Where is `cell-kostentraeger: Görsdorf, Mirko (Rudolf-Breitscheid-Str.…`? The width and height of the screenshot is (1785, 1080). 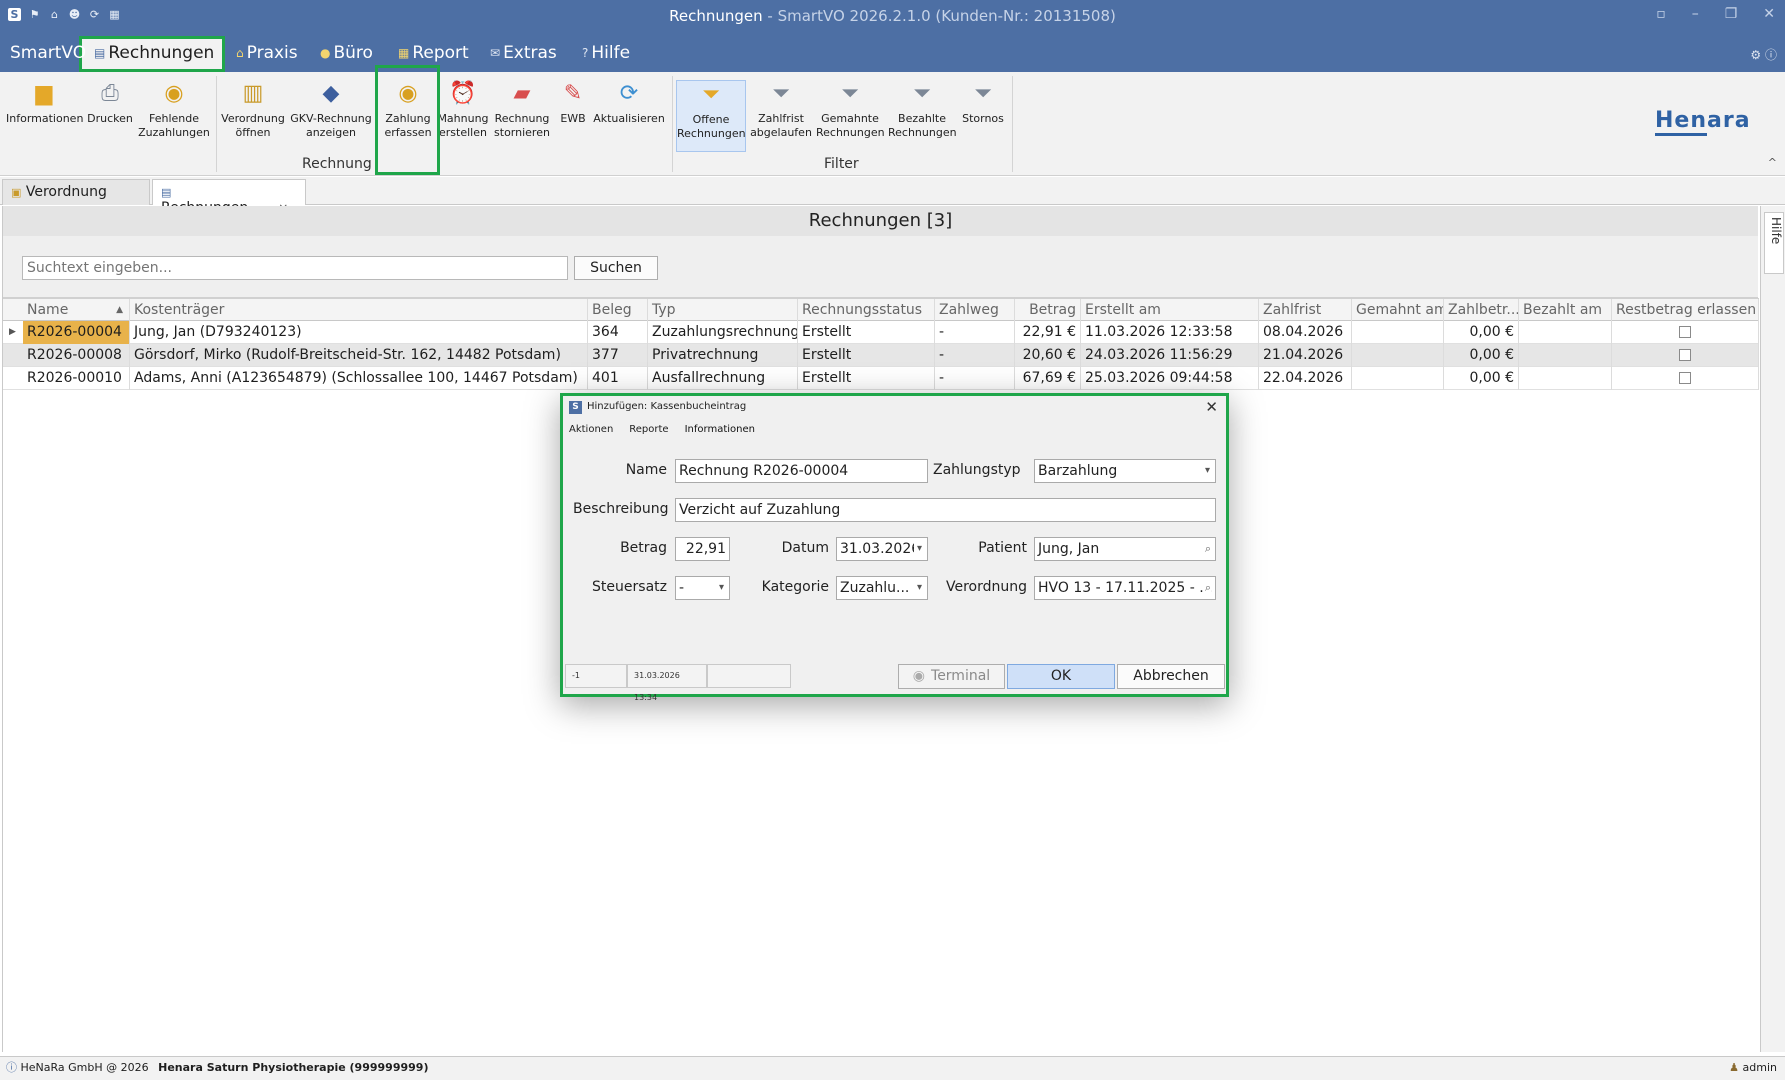 cell-kostentraeger: Görsdorf, Mirko (Rudolf-Breitscheid-Str.… is located at coordinates (359, 355).